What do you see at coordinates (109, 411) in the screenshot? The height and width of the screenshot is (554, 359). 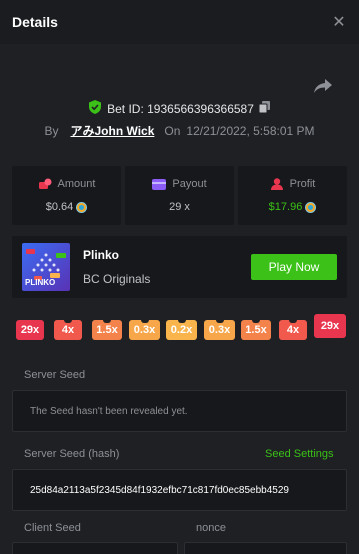 I see `server-seed-value: The Seed hasn't been revealed yet.` at bounding box center [109, 411].